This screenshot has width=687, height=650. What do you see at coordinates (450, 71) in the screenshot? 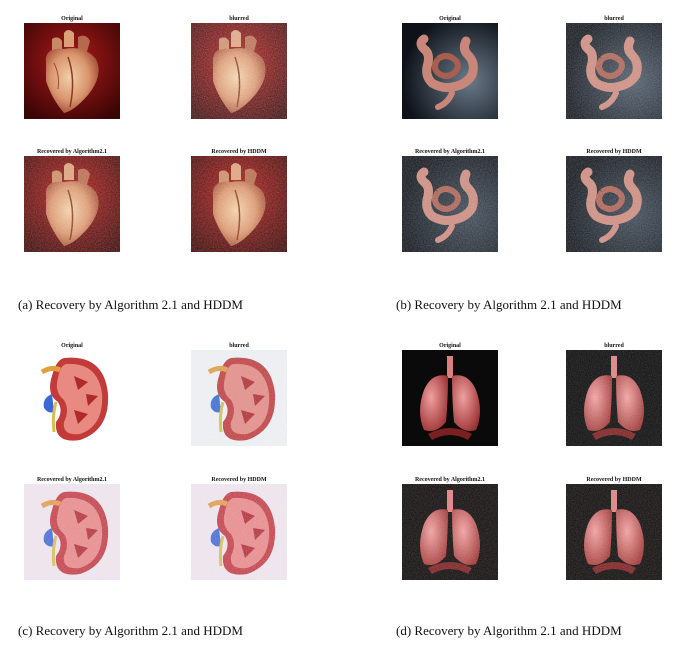
I see `intestine-original-image` at bounding box center [450, 71].